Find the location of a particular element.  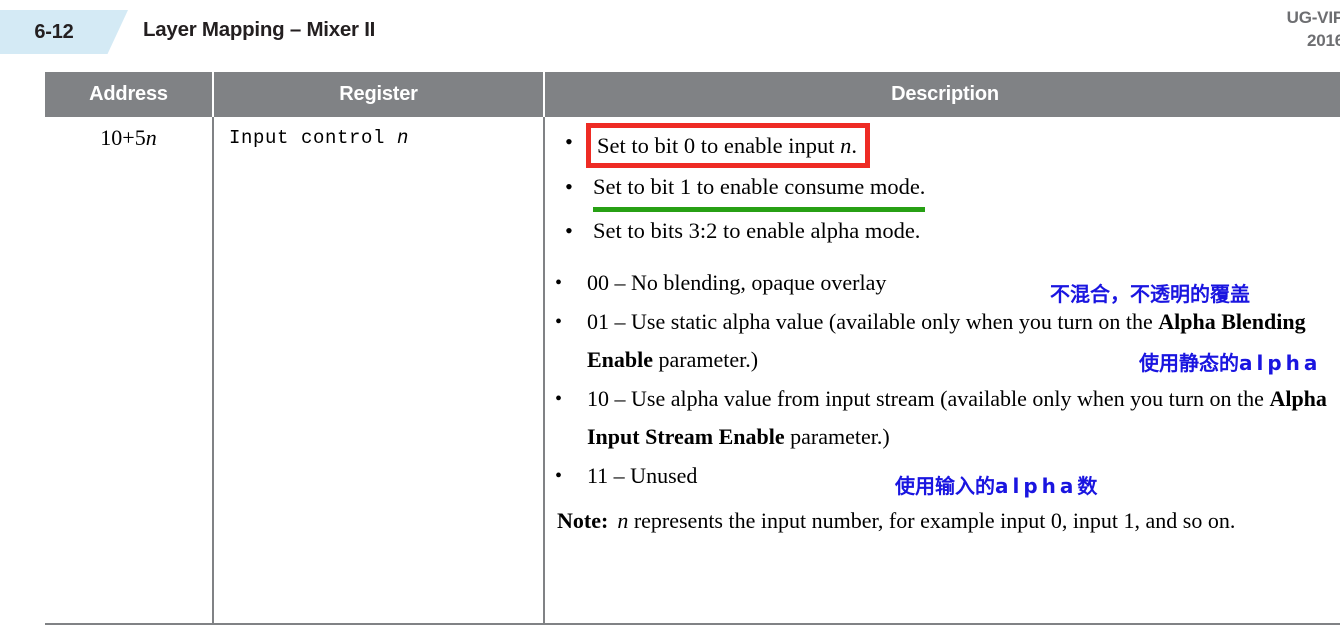

page-title: Layer Mapping – Mixer II is located at coordinates (259, 29).